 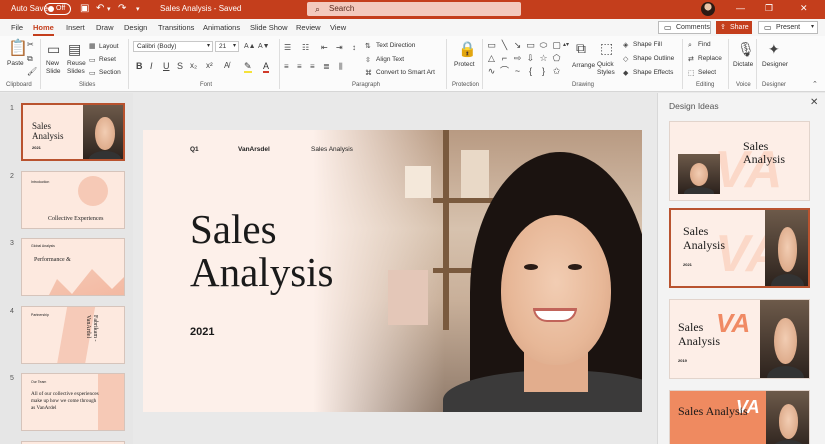 I want to click on tab-file: File, so click(x=17, y=27).